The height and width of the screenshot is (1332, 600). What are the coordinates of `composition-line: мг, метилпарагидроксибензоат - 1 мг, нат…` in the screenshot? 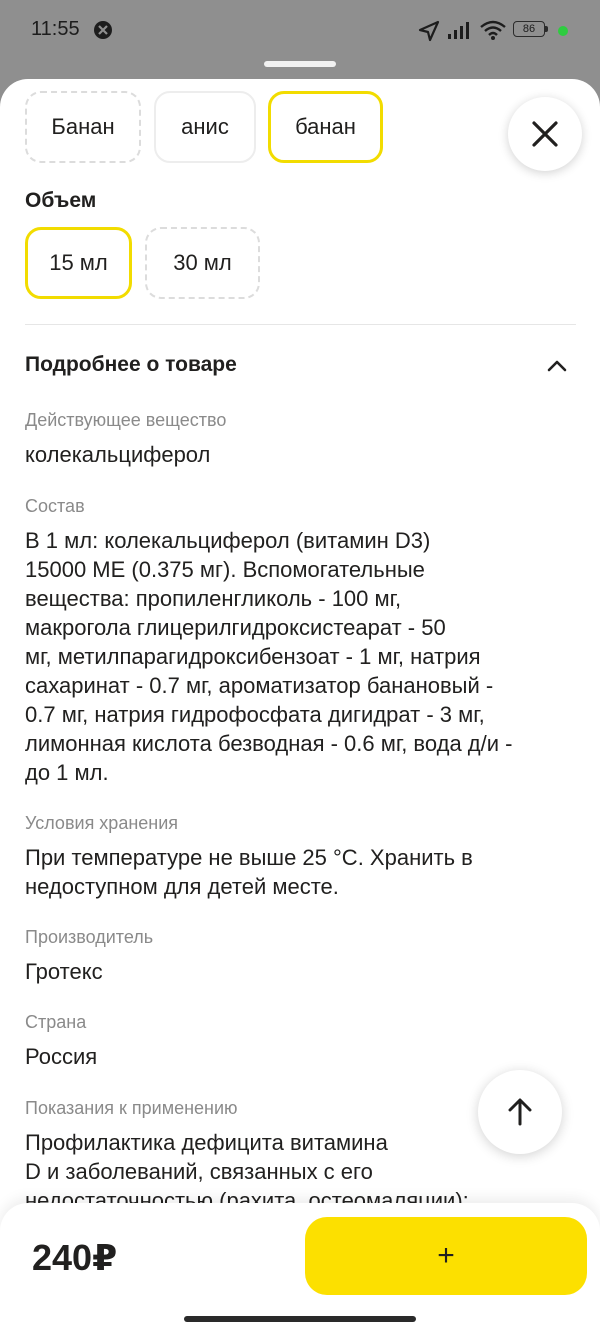 It's located at (253, 656).